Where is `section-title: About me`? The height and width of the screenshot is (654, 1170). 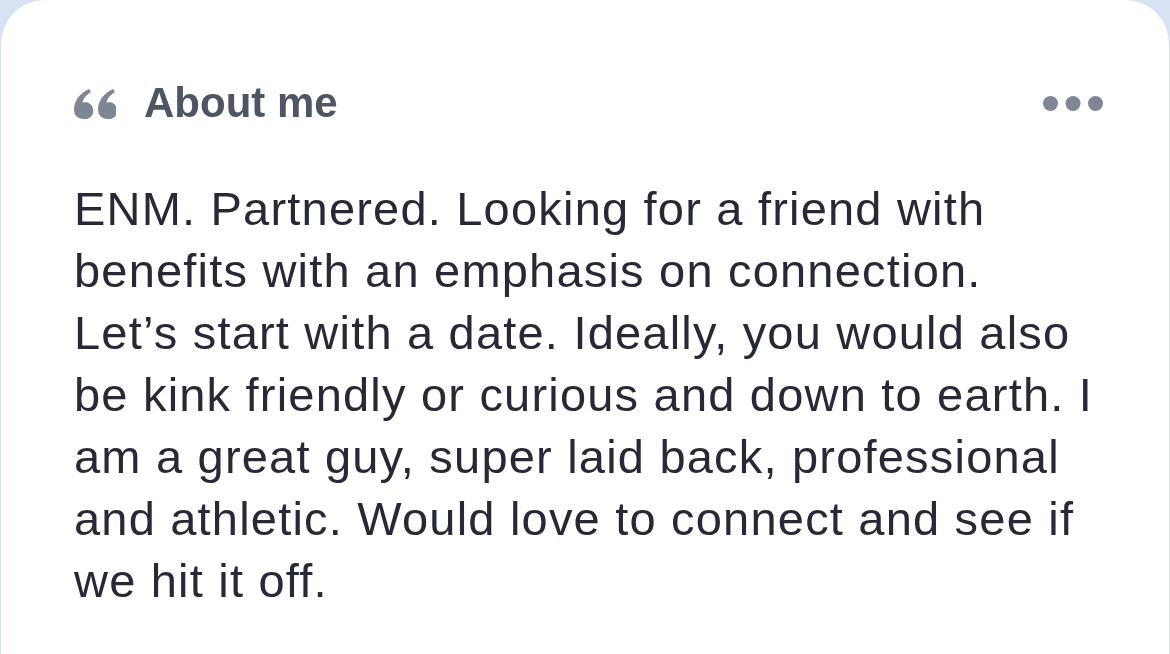 section-title: About me is located at coordinates (241, 103).